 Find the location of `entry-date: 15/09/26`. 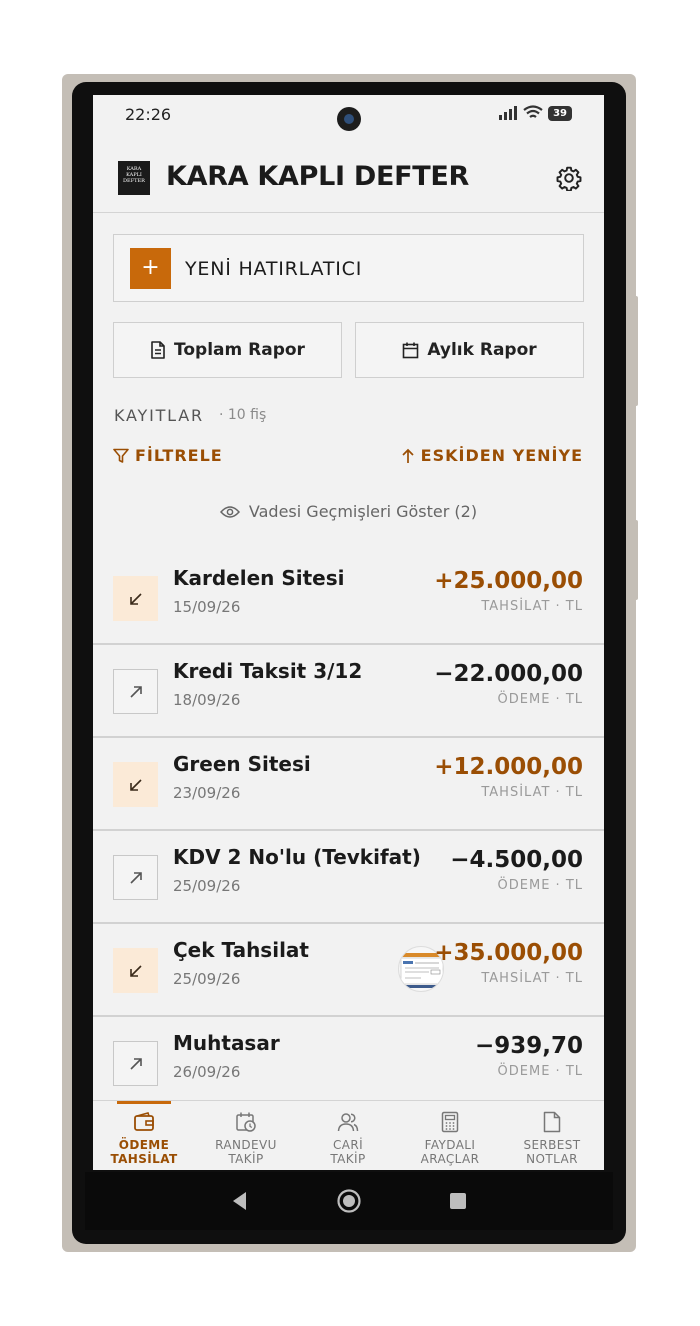

entry-date: 15/09/26 is located at coordinates (207, 607).